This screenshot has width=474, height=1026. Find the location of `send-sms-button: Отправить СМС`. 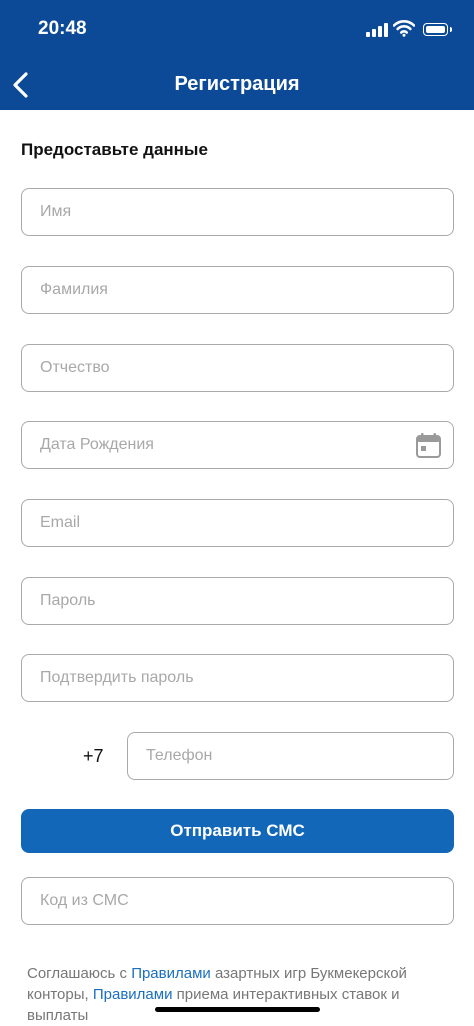

send-sms-button: Отправить СМС is located at coordinates (237, 831).